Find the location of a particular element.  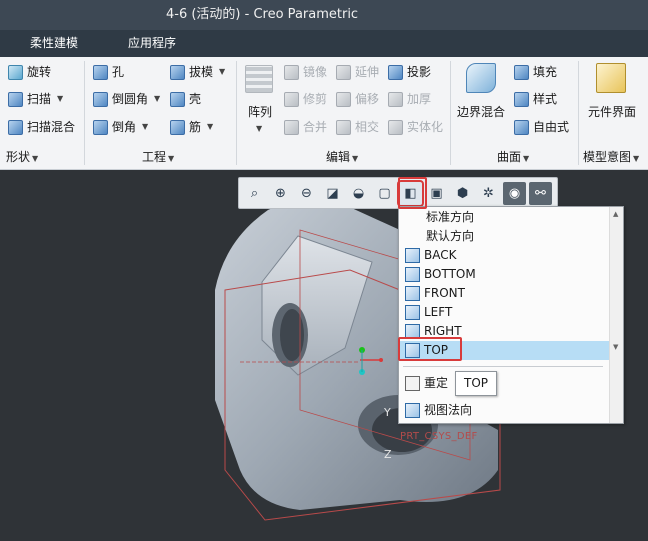

intersect-icon is located at coordinates (343, 127).